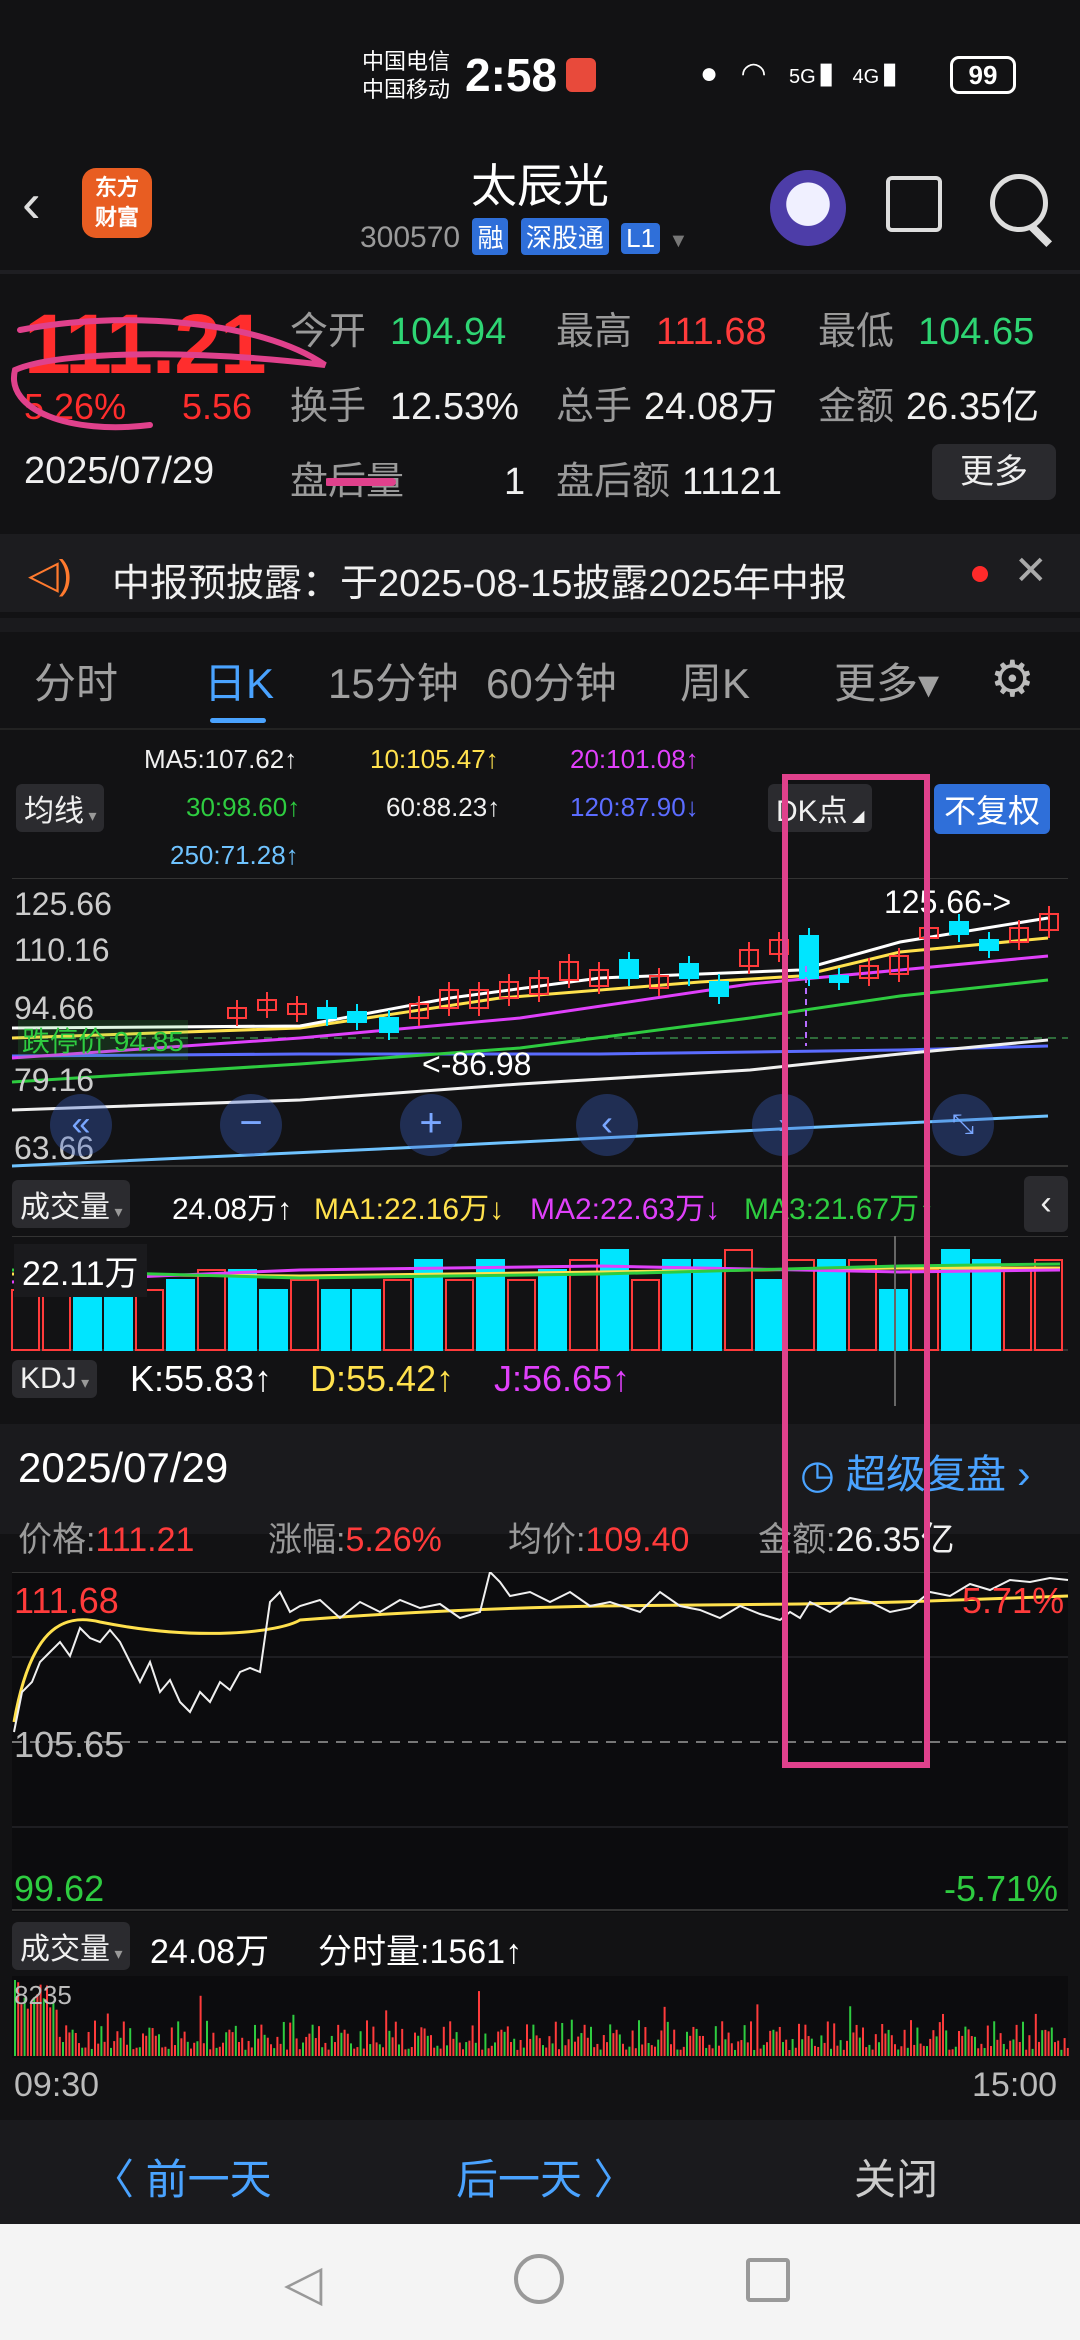 The width and height of the screenshot is (1080, 2340). What do you see at coordinates (81, 1125) in the screenshot?
I see `rewind-icon: «` at bounding box center [81, 1125].